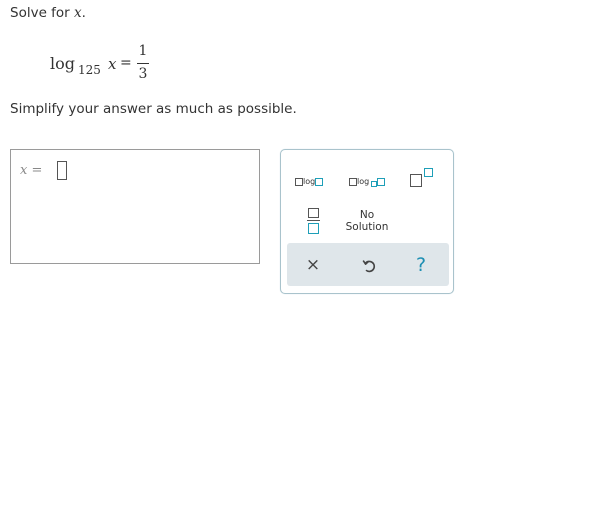  What do you see at coordinates (89, 70) in the screenshot?
I see `equation-base: 125` at bounding box center [89, 70].